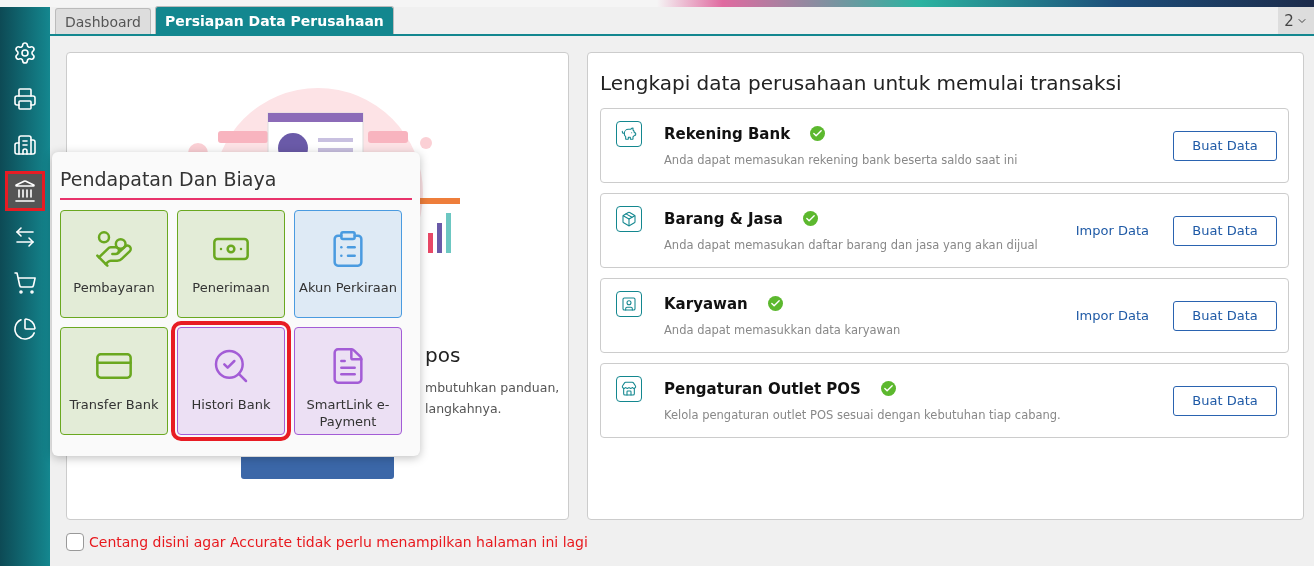 The height and width of the screenshot is (566, 1314). Describe the element at coordinates (706, 303) in the screenshot. I see `row-title: Karyawan` at that location.